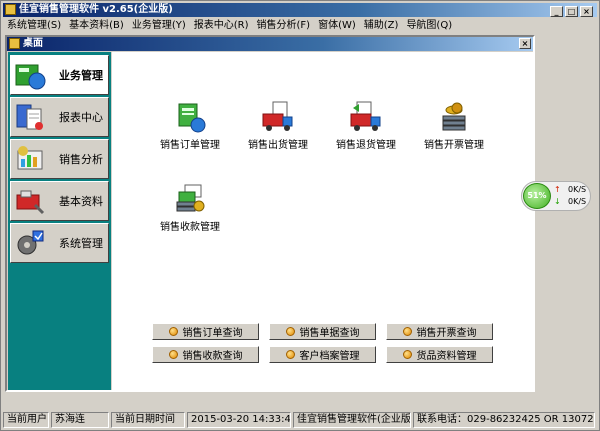 Image resolution: width=600 pixels, height=431 pixels. Describe the element at coordinates (81, 243) in the screenshot. I see `sidebar-item-label: 系统管理` at that location.